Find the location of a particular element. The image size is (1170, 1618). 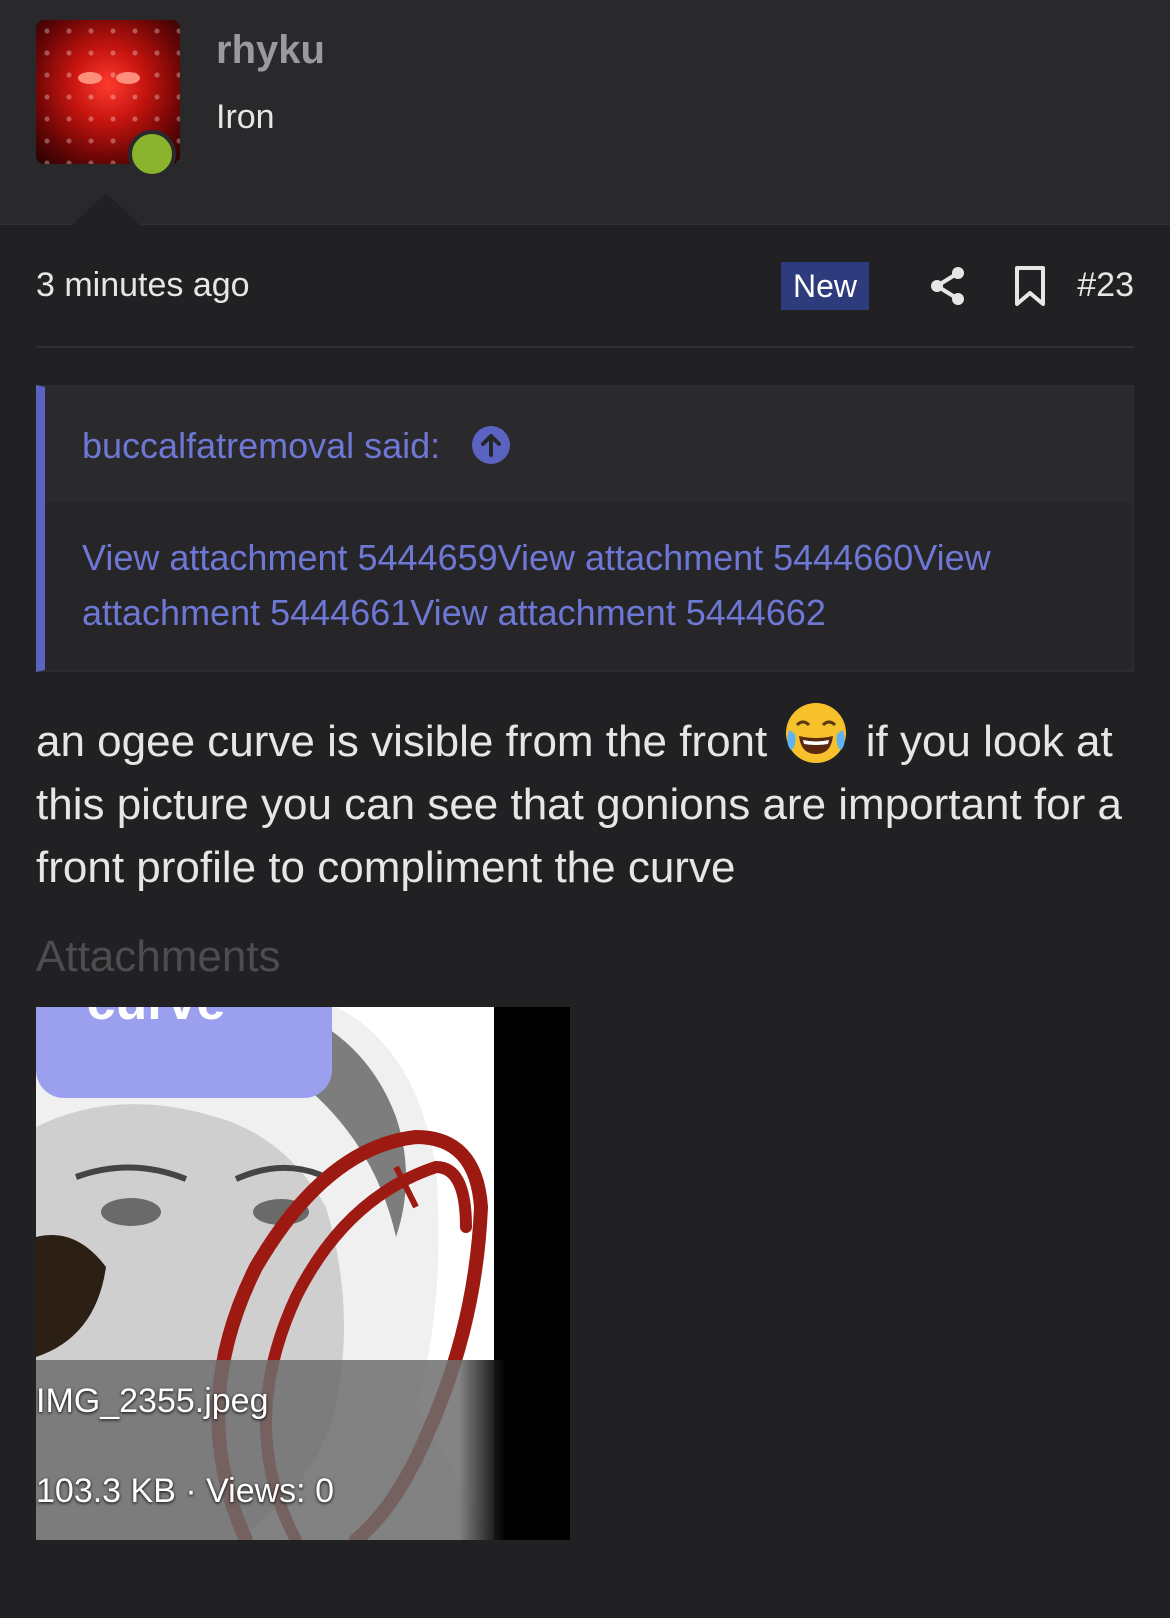

share-icon is located at coordinates (948, 286).